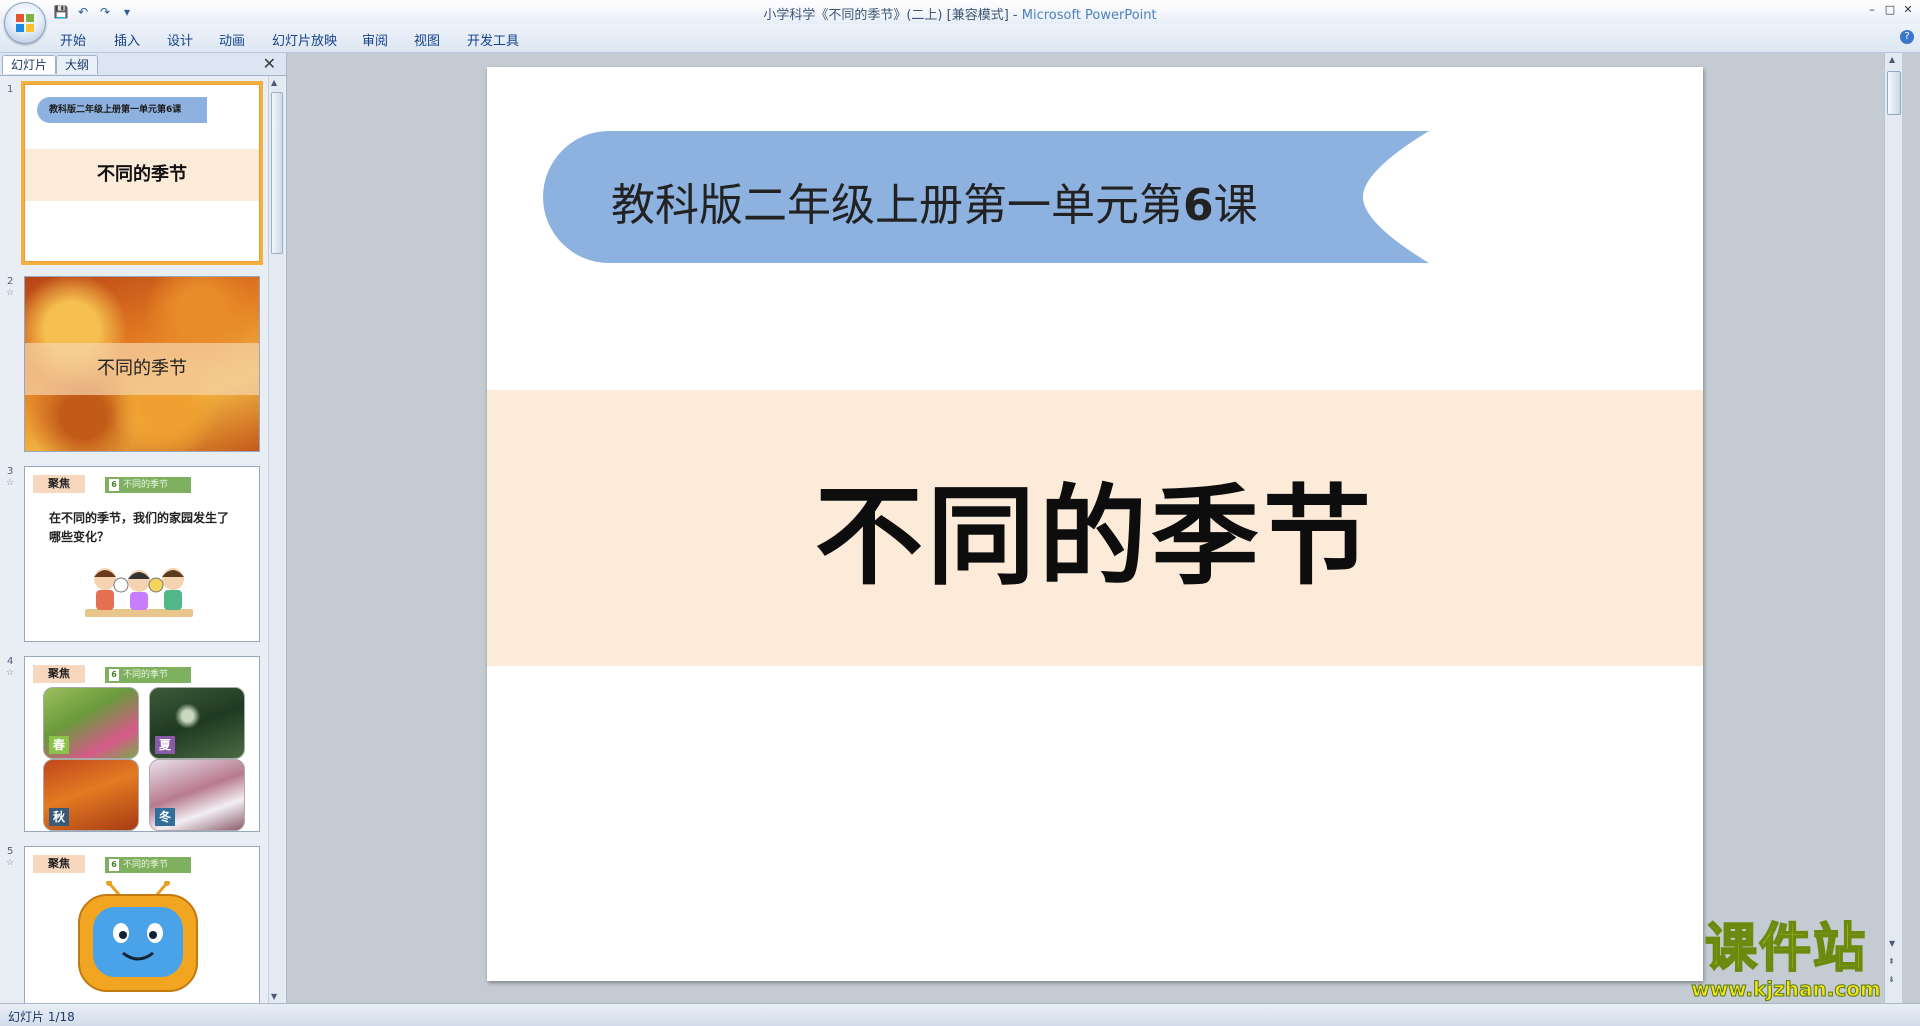 The image size is (1920, 1026). I want to click on tab-design: 设计, so click(180, 39).